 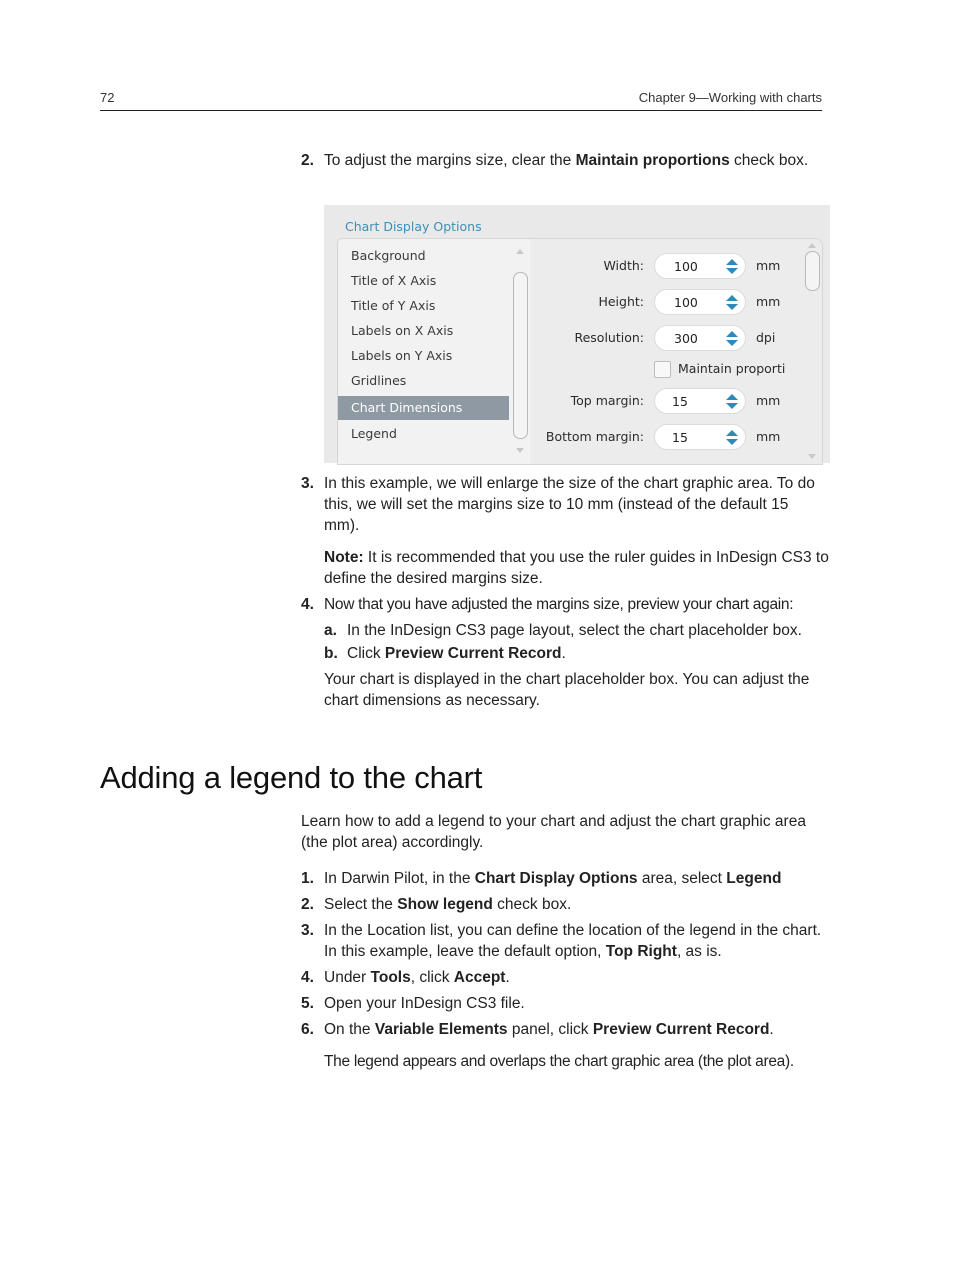 I want to click on text-run: panel, click, so click(x=550, y=1029).